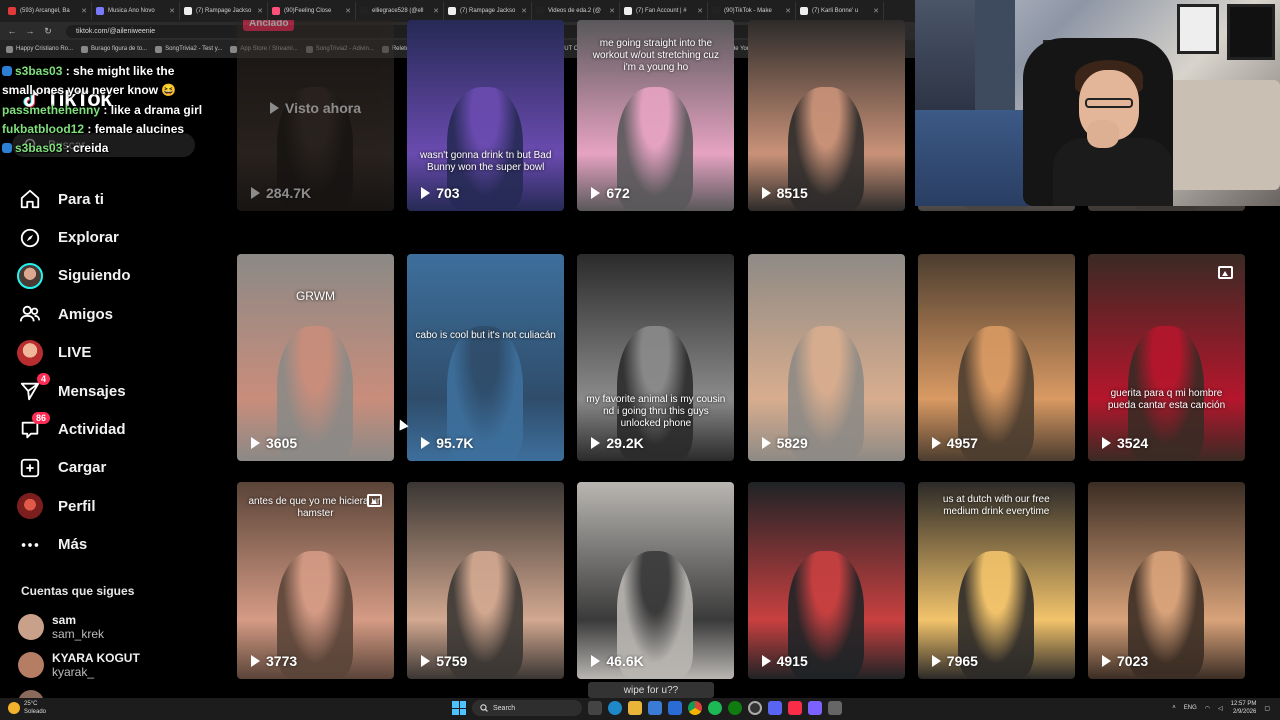  Describe the element at coordinates (31, 627) in the screenshot. I see `avatar` at that location.